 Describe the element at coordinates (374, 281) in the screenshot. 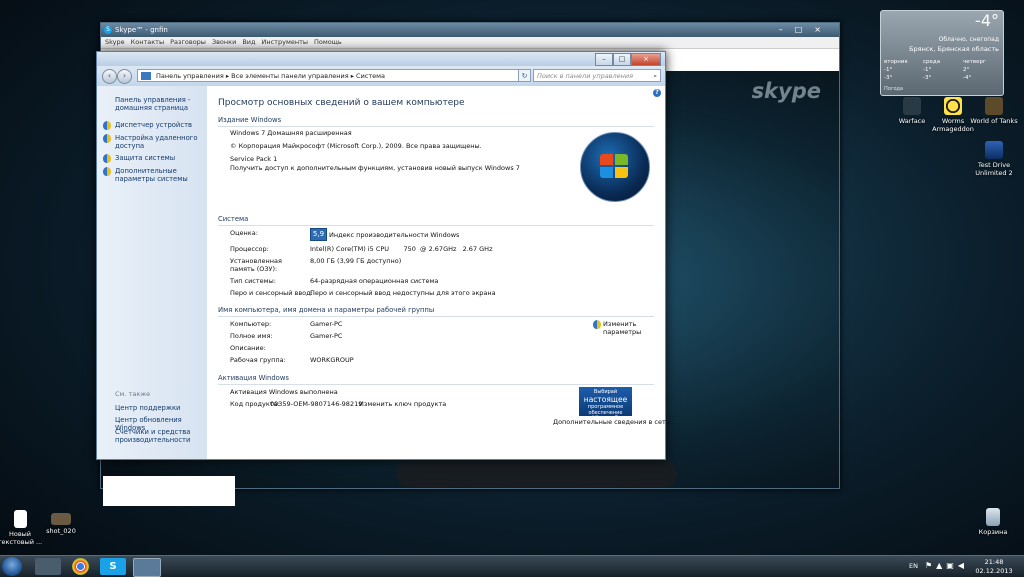

I see `system-type-value: 64-разрядная операционная система` at that location.